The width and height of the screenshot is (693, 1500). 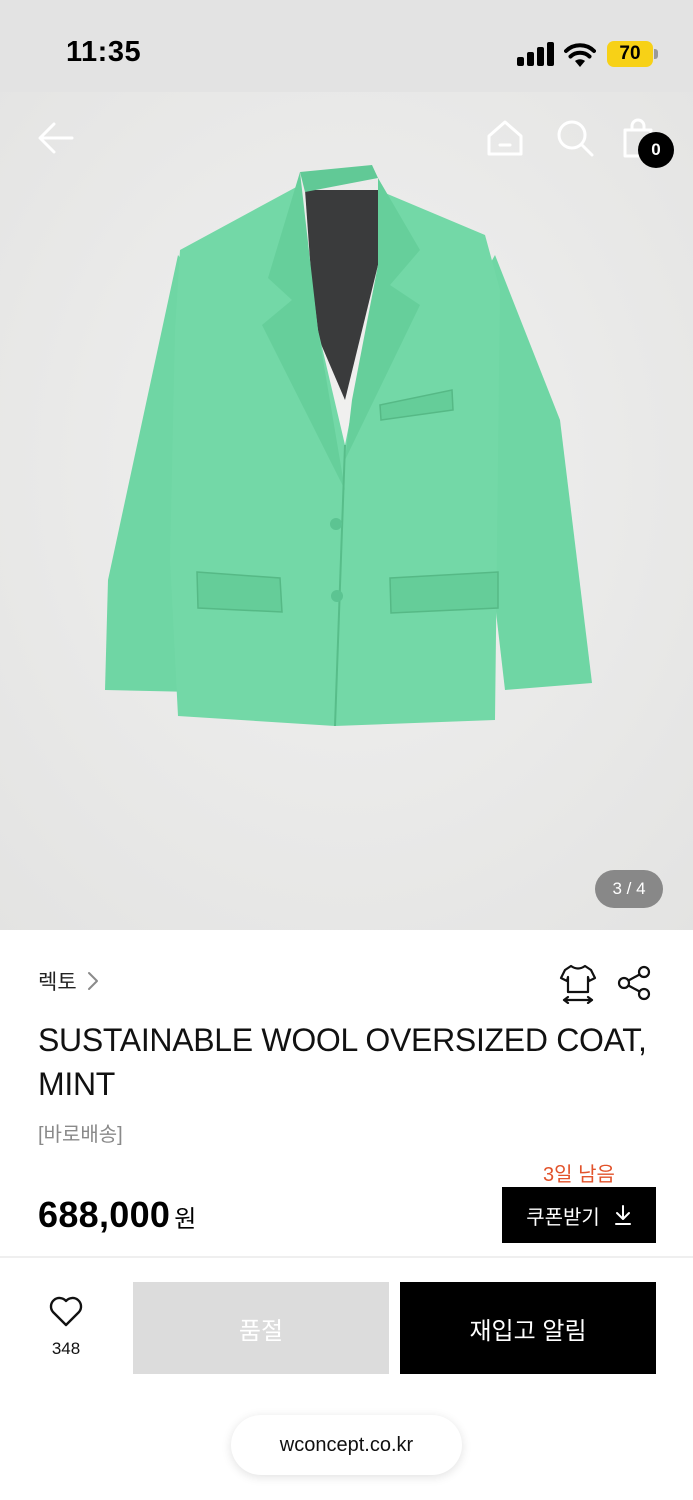 What do you see at coordinates (346, 1257) in the screenshot?
I see `divider` at bounding box center [346, 1257].